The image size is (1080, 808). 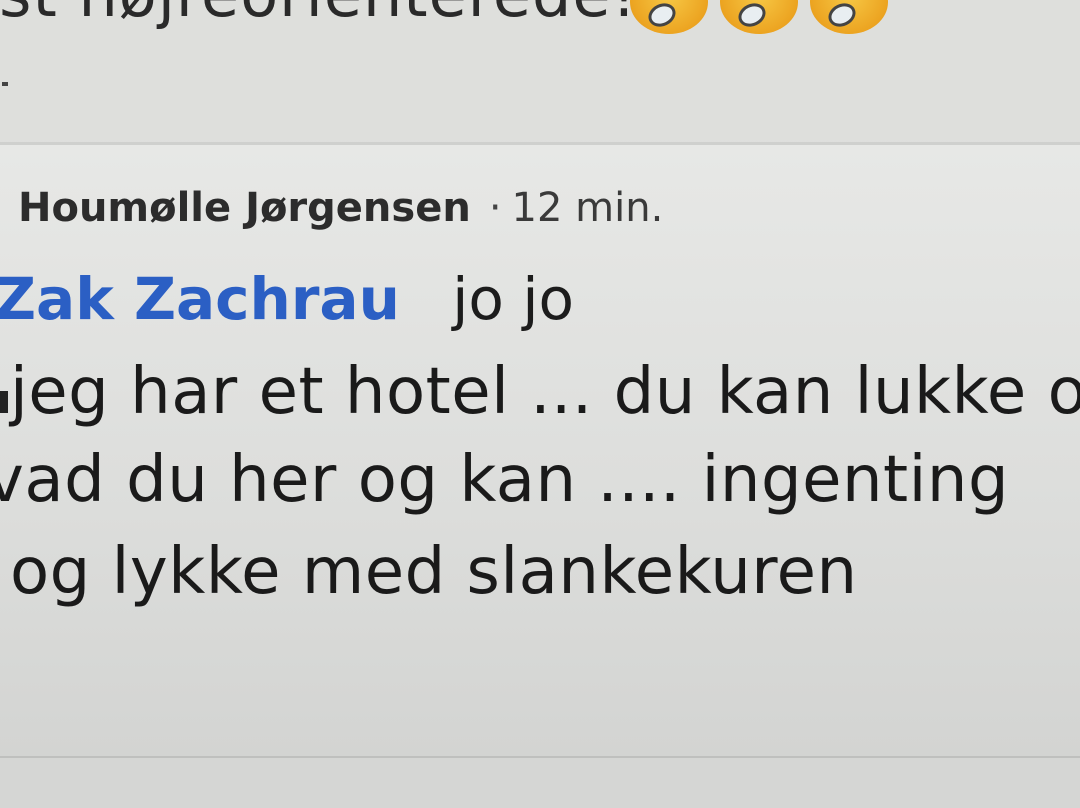 What do you see at coordinates (505, 480) in the screenshot?
I see `comment-line-2: vad du her og kan .... ingenting` at bounding box center [505, 480].